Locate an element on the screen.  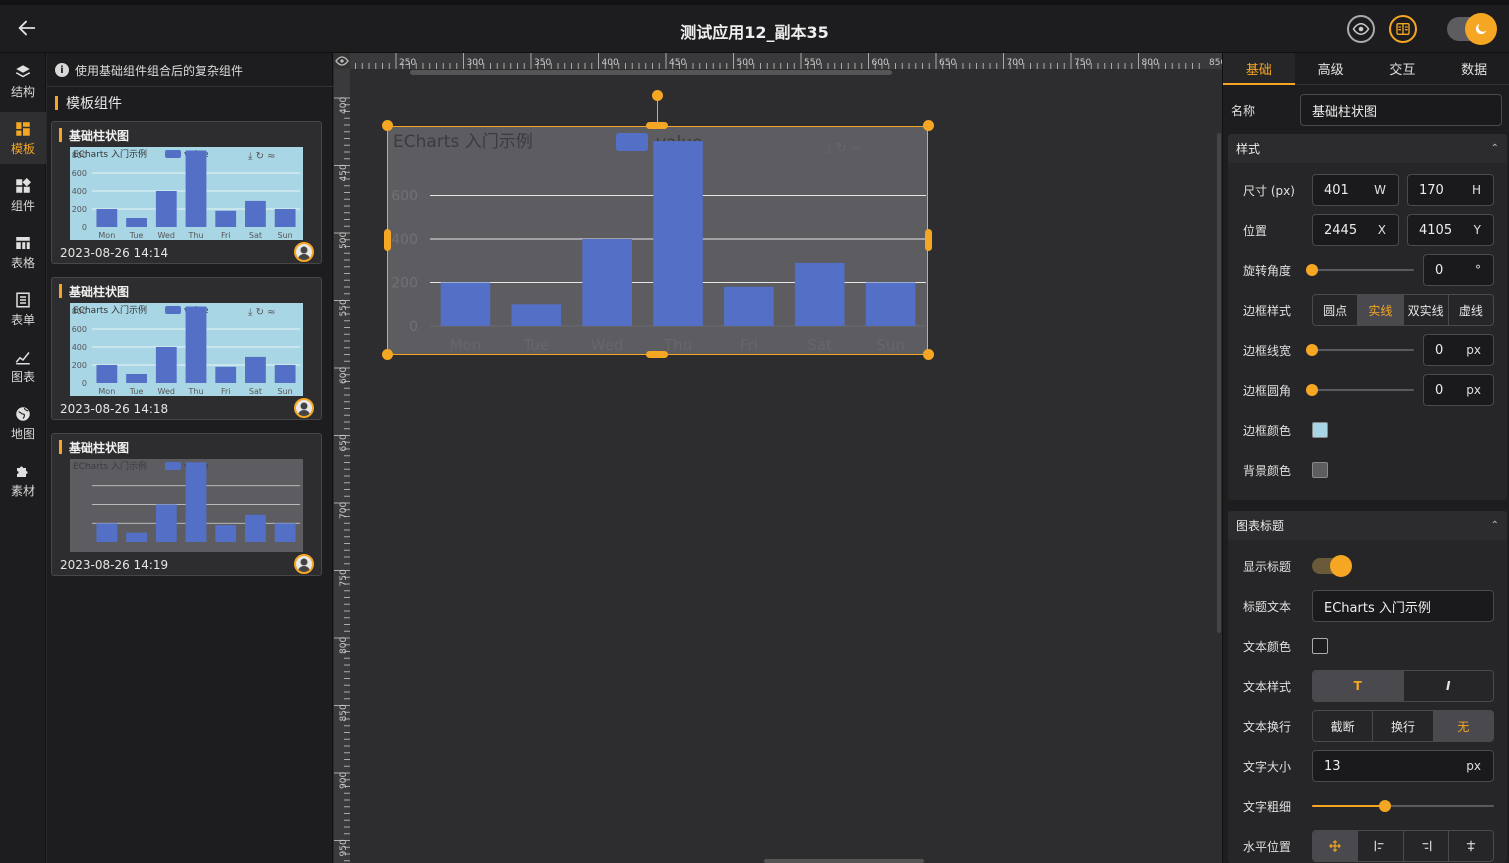
horizontal-scrollbar is located at coordinates (651, 72).